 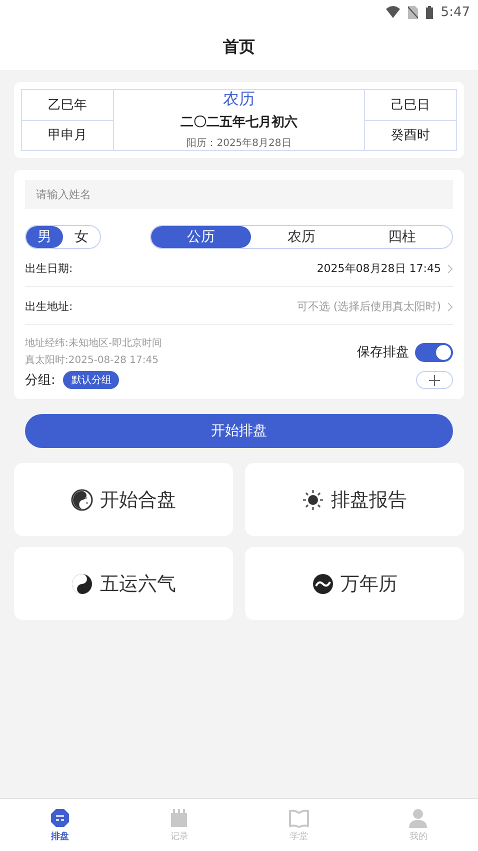 What do you see at coordinates (179, 818) in the screenshot?
I see `calendar-icon` at bounding box center [179, 818].